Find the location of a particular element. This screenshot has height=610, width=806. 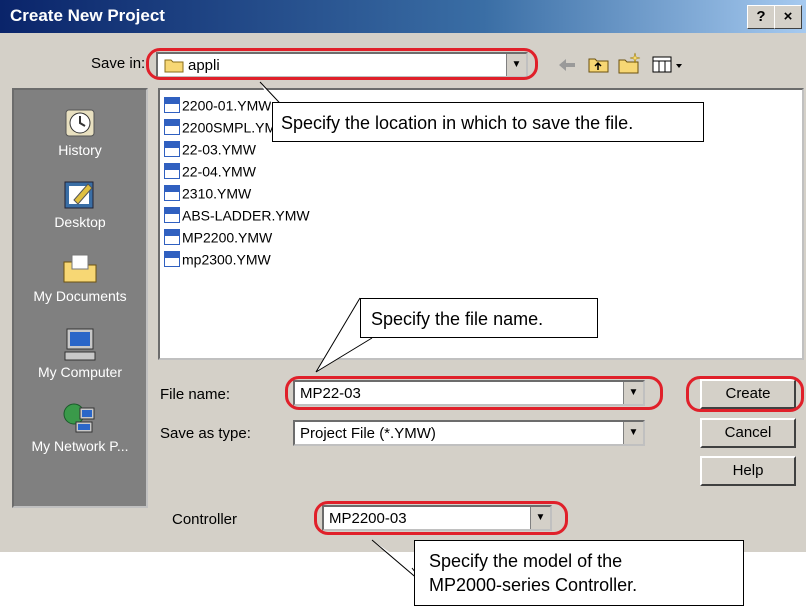

callout-model-line2: MP2000-series Controller. is located at coordinates (533, 585).